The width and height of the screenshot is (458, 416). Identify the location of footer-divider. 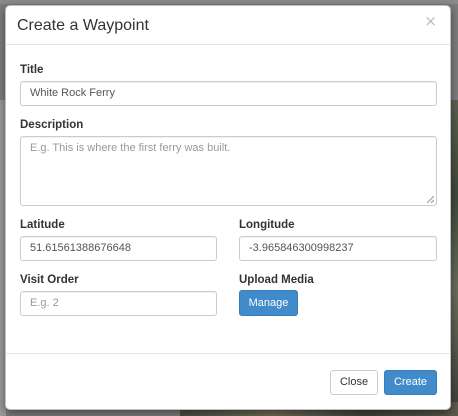
(228, 353).